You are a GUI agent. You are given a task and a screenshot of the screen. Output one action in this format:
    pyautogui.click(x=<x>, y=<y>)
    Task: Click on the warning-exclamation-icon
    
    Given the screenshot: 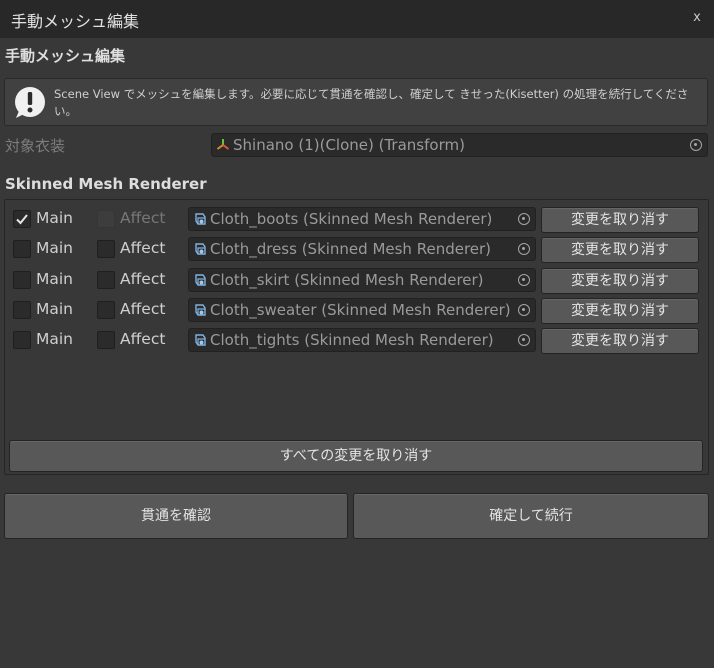 What is the action you would take?
    pyautogui.click(x=30, y=102)
    